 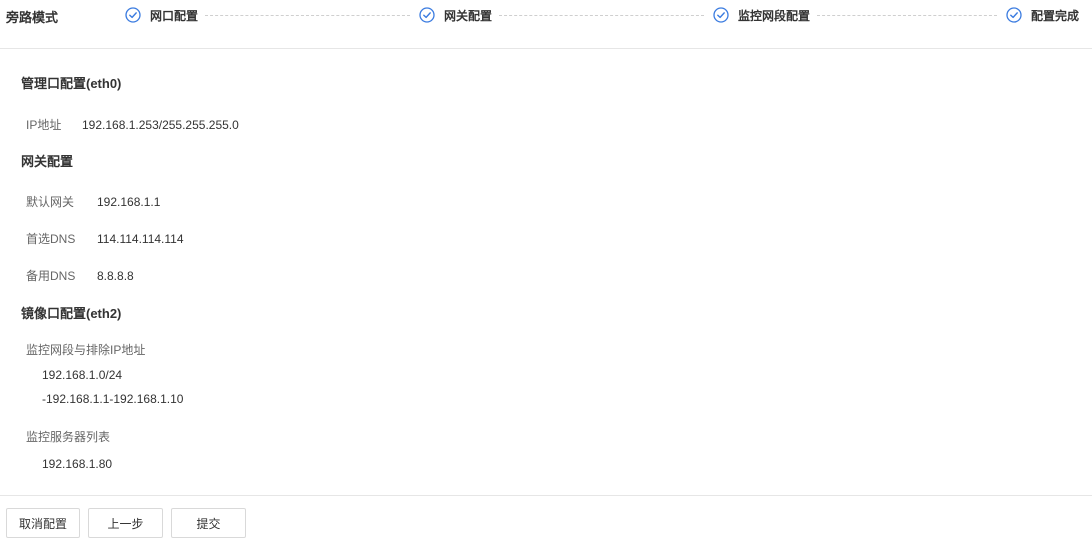 What do you see at coordinates (51, 276) in the screenshot?
I see `field-label: 备用DNS` at bounding box center [51, 276].